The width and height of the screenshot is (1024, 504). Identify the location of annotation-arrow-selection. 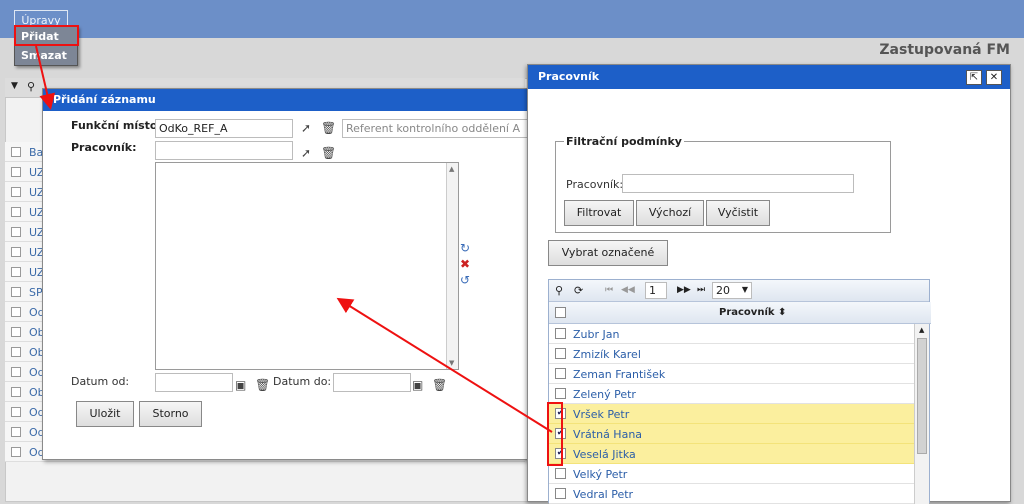
(444, 365).